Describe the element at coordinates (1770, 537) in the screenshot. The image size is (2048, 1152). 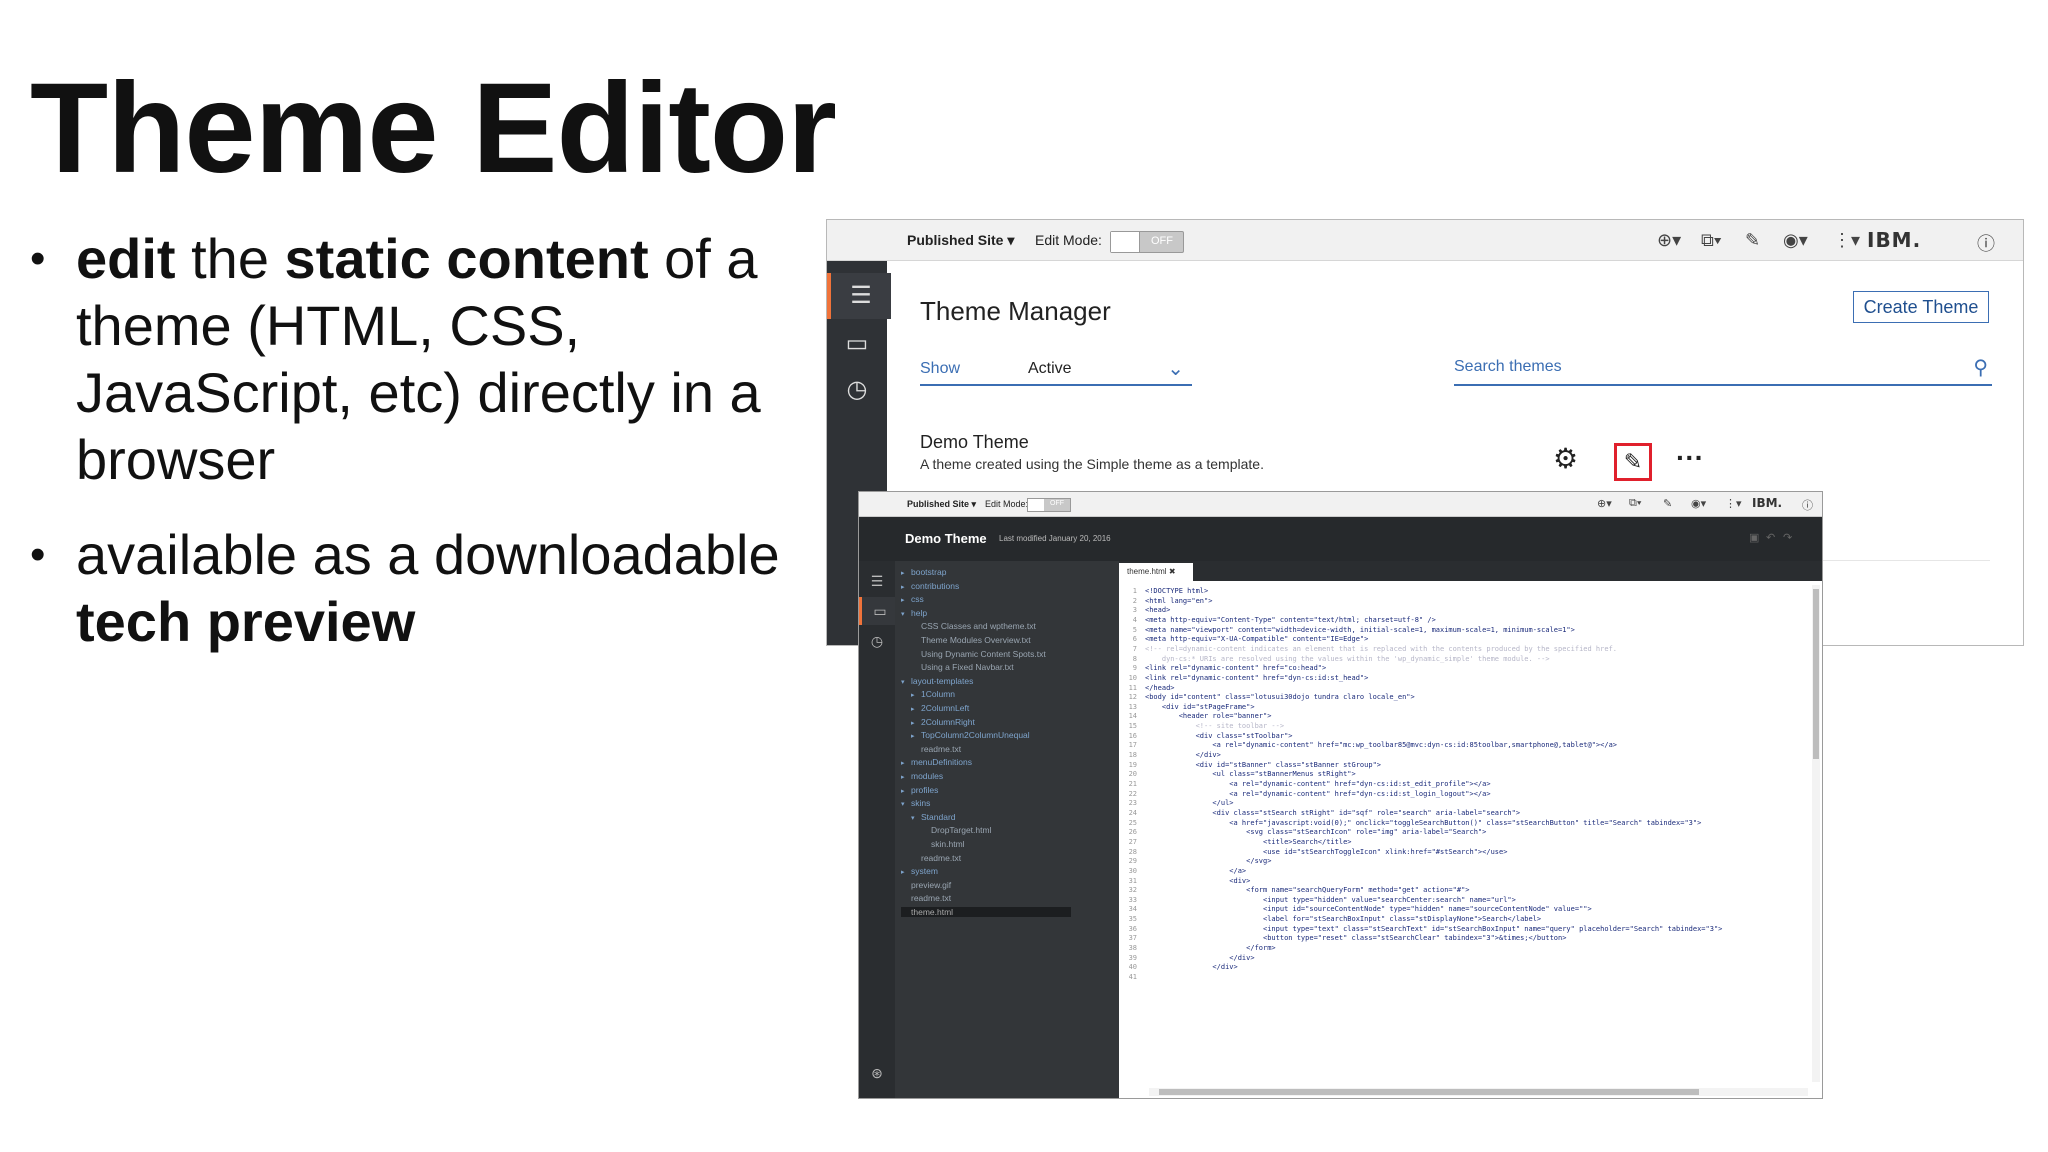
I see `undo-icon: ↶` at that location.